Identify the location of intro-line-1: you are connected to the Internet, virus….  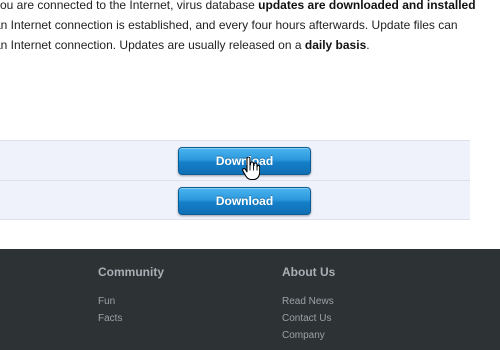
(250, 7).